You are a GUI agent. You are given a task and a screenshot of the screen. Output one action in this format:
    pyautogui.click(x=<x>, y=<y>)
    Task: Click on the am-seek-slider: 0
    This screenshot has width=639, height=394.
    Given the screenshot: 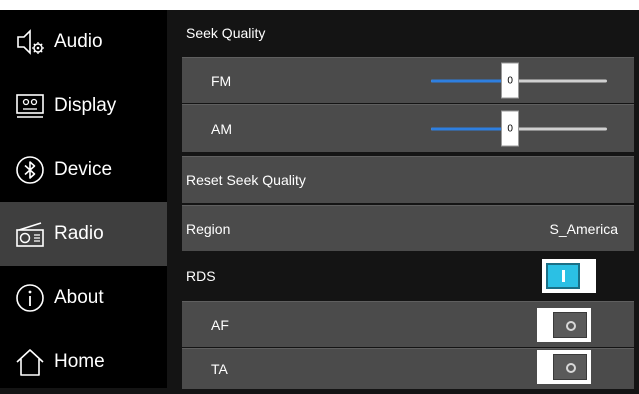 What is the action you would take?
    pyautogui.click(x=519, y=128)
    